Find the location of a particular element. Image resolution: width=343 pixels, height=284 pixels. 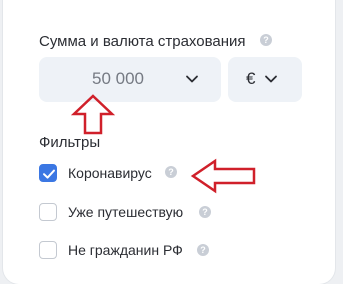

not-citizen-help-icon: ? is located at coordinates (203, 250).